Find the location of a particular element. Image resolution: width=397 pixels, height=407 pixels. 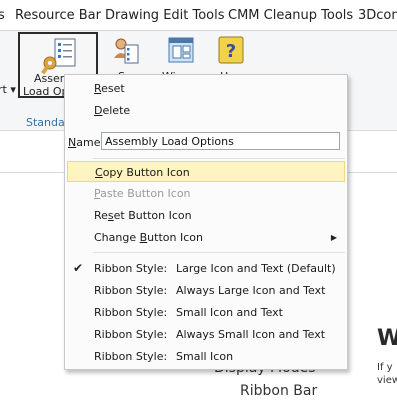

menu-item-reset: Reset is located at coordinates (206, 88).